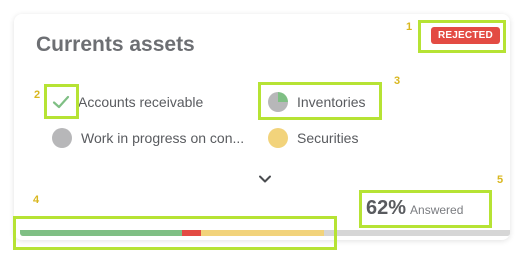 The height and width of the screenshot is (253, 518). I want to click on highlight-number-3: 3, so click(397, 81).